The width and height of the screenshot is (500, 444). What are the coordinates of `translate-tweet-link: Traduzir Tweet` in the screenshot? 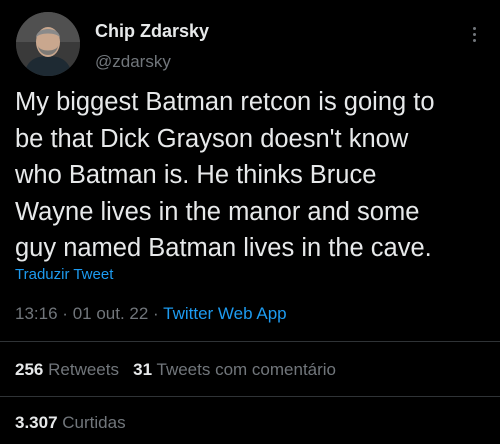 It's located at (64, 274).